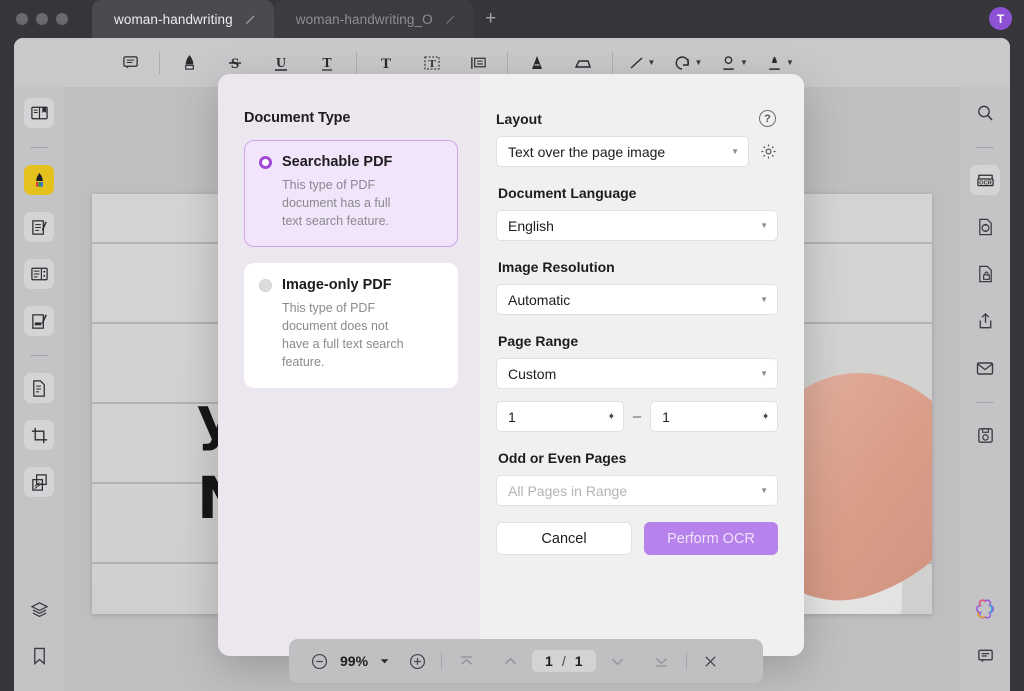 This screenshot has height=691, width=1024. Describe the element at coordinates (564, 661) in the screenshot. I see `page-indicator: 1 / 1` at that location.